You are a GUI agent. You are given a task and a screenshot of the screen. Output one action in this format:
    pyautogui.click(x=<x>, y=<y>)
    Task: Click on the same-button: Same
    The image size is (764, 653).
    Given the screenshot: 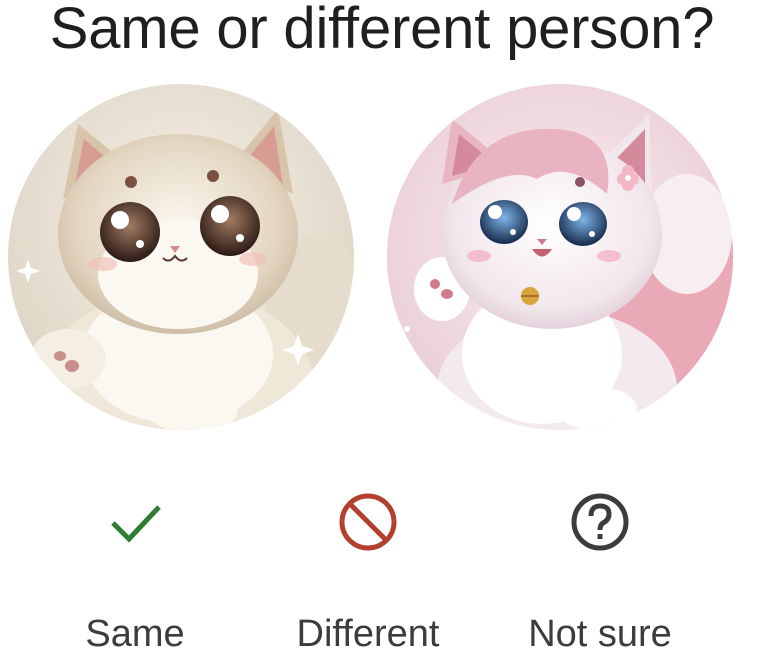 What is the action you would take?
    pyautogui.click(x=135, y=561)
    